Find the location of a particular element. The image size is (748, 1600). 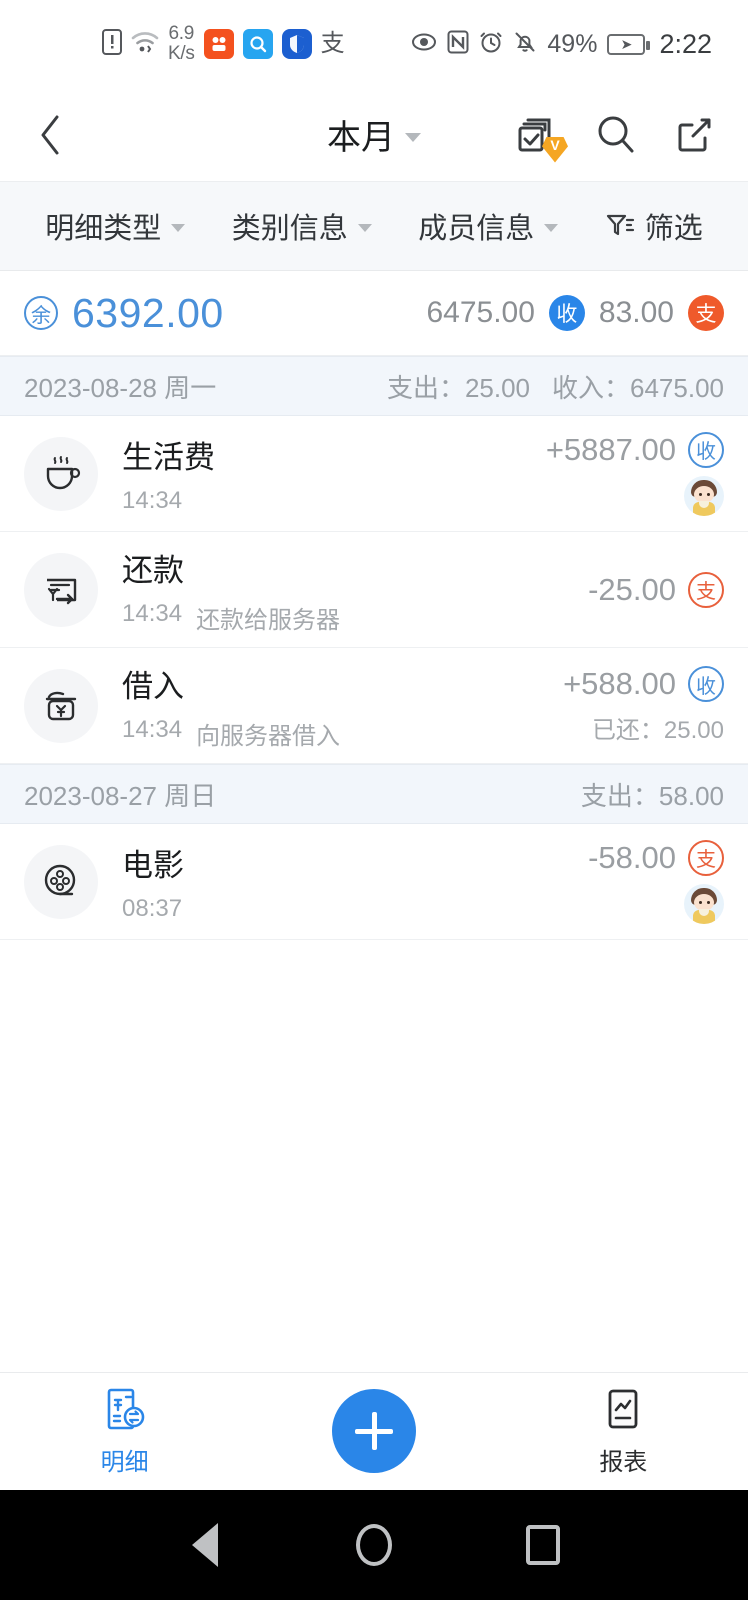

alarm-icon is located at coordinates (491, 44).